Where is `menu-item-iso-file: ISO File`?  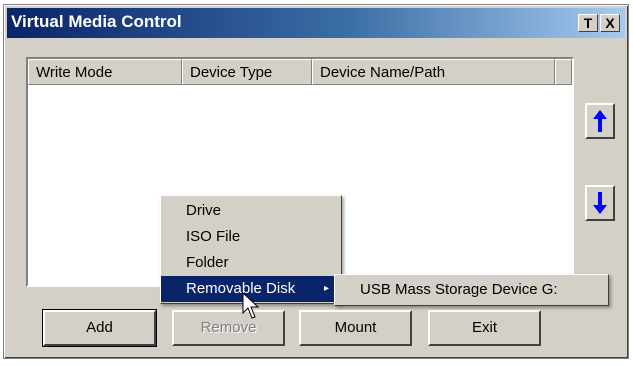
menu-item-iso-file: ISO File is located at coordinates (251, 237).